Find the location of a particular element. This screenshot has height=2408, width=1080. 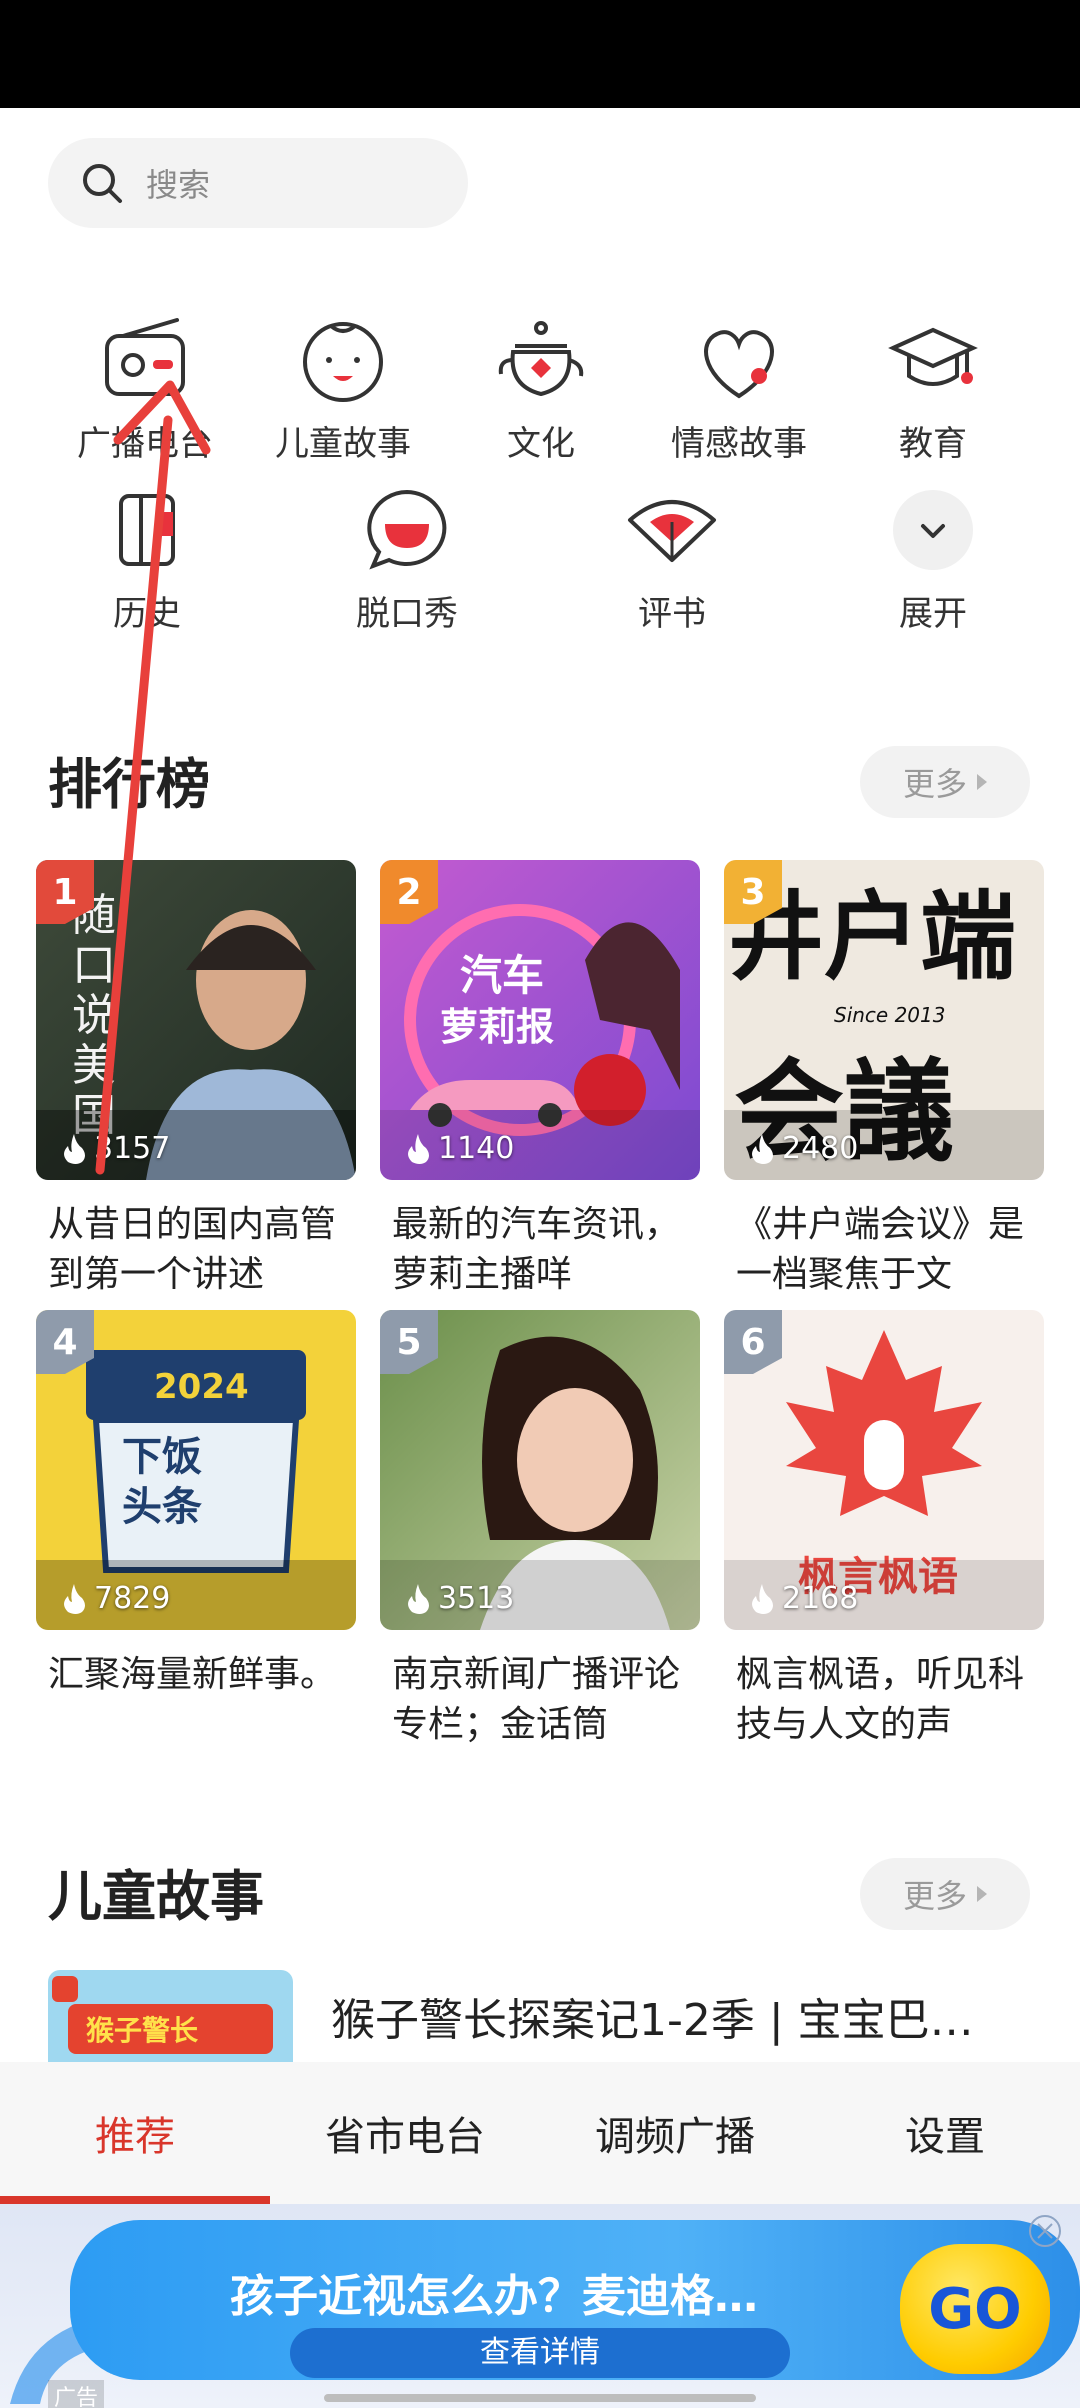

play-count-value: 2480 is located at coordinates (820, 1148).